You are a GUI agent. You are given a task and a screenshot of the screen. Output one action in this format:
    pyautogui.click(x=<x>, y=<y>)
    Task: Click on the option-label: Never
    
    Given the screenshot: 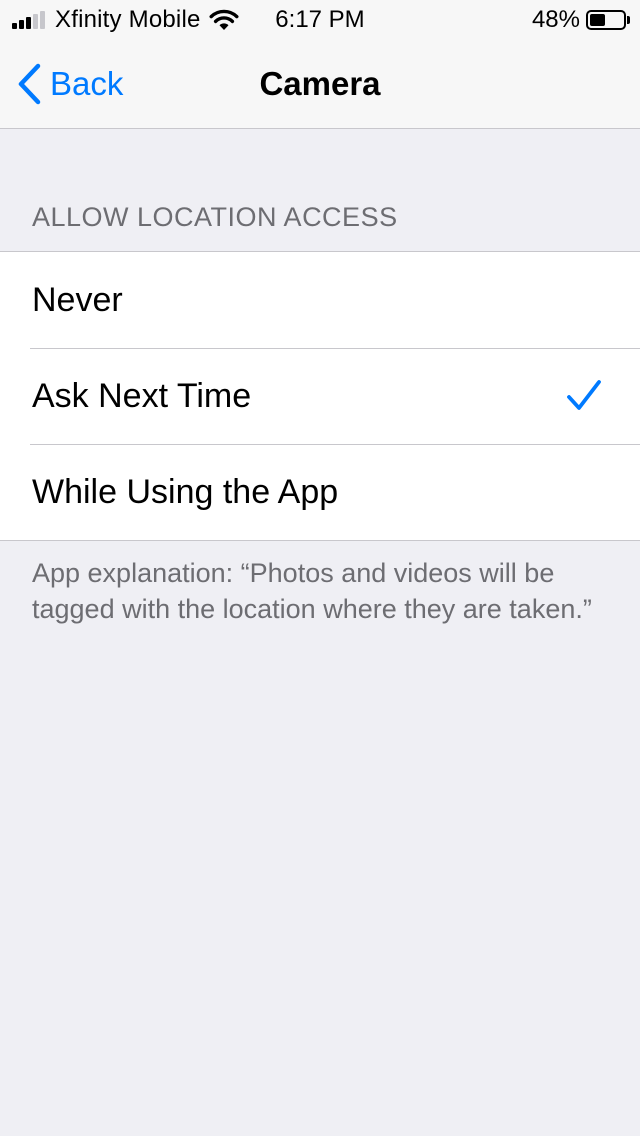 What is the action you would take?
    pyautogui.click(x=77, y=300)
    